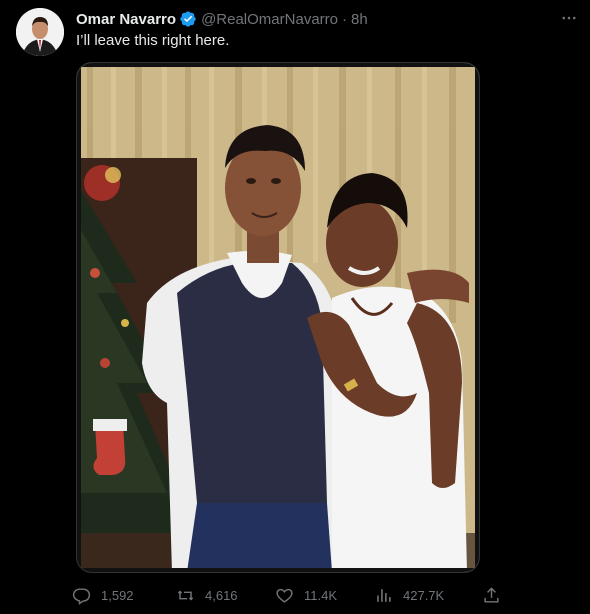  I want to click on tweet-text: I’ll leave this right here., so click(153, 40).